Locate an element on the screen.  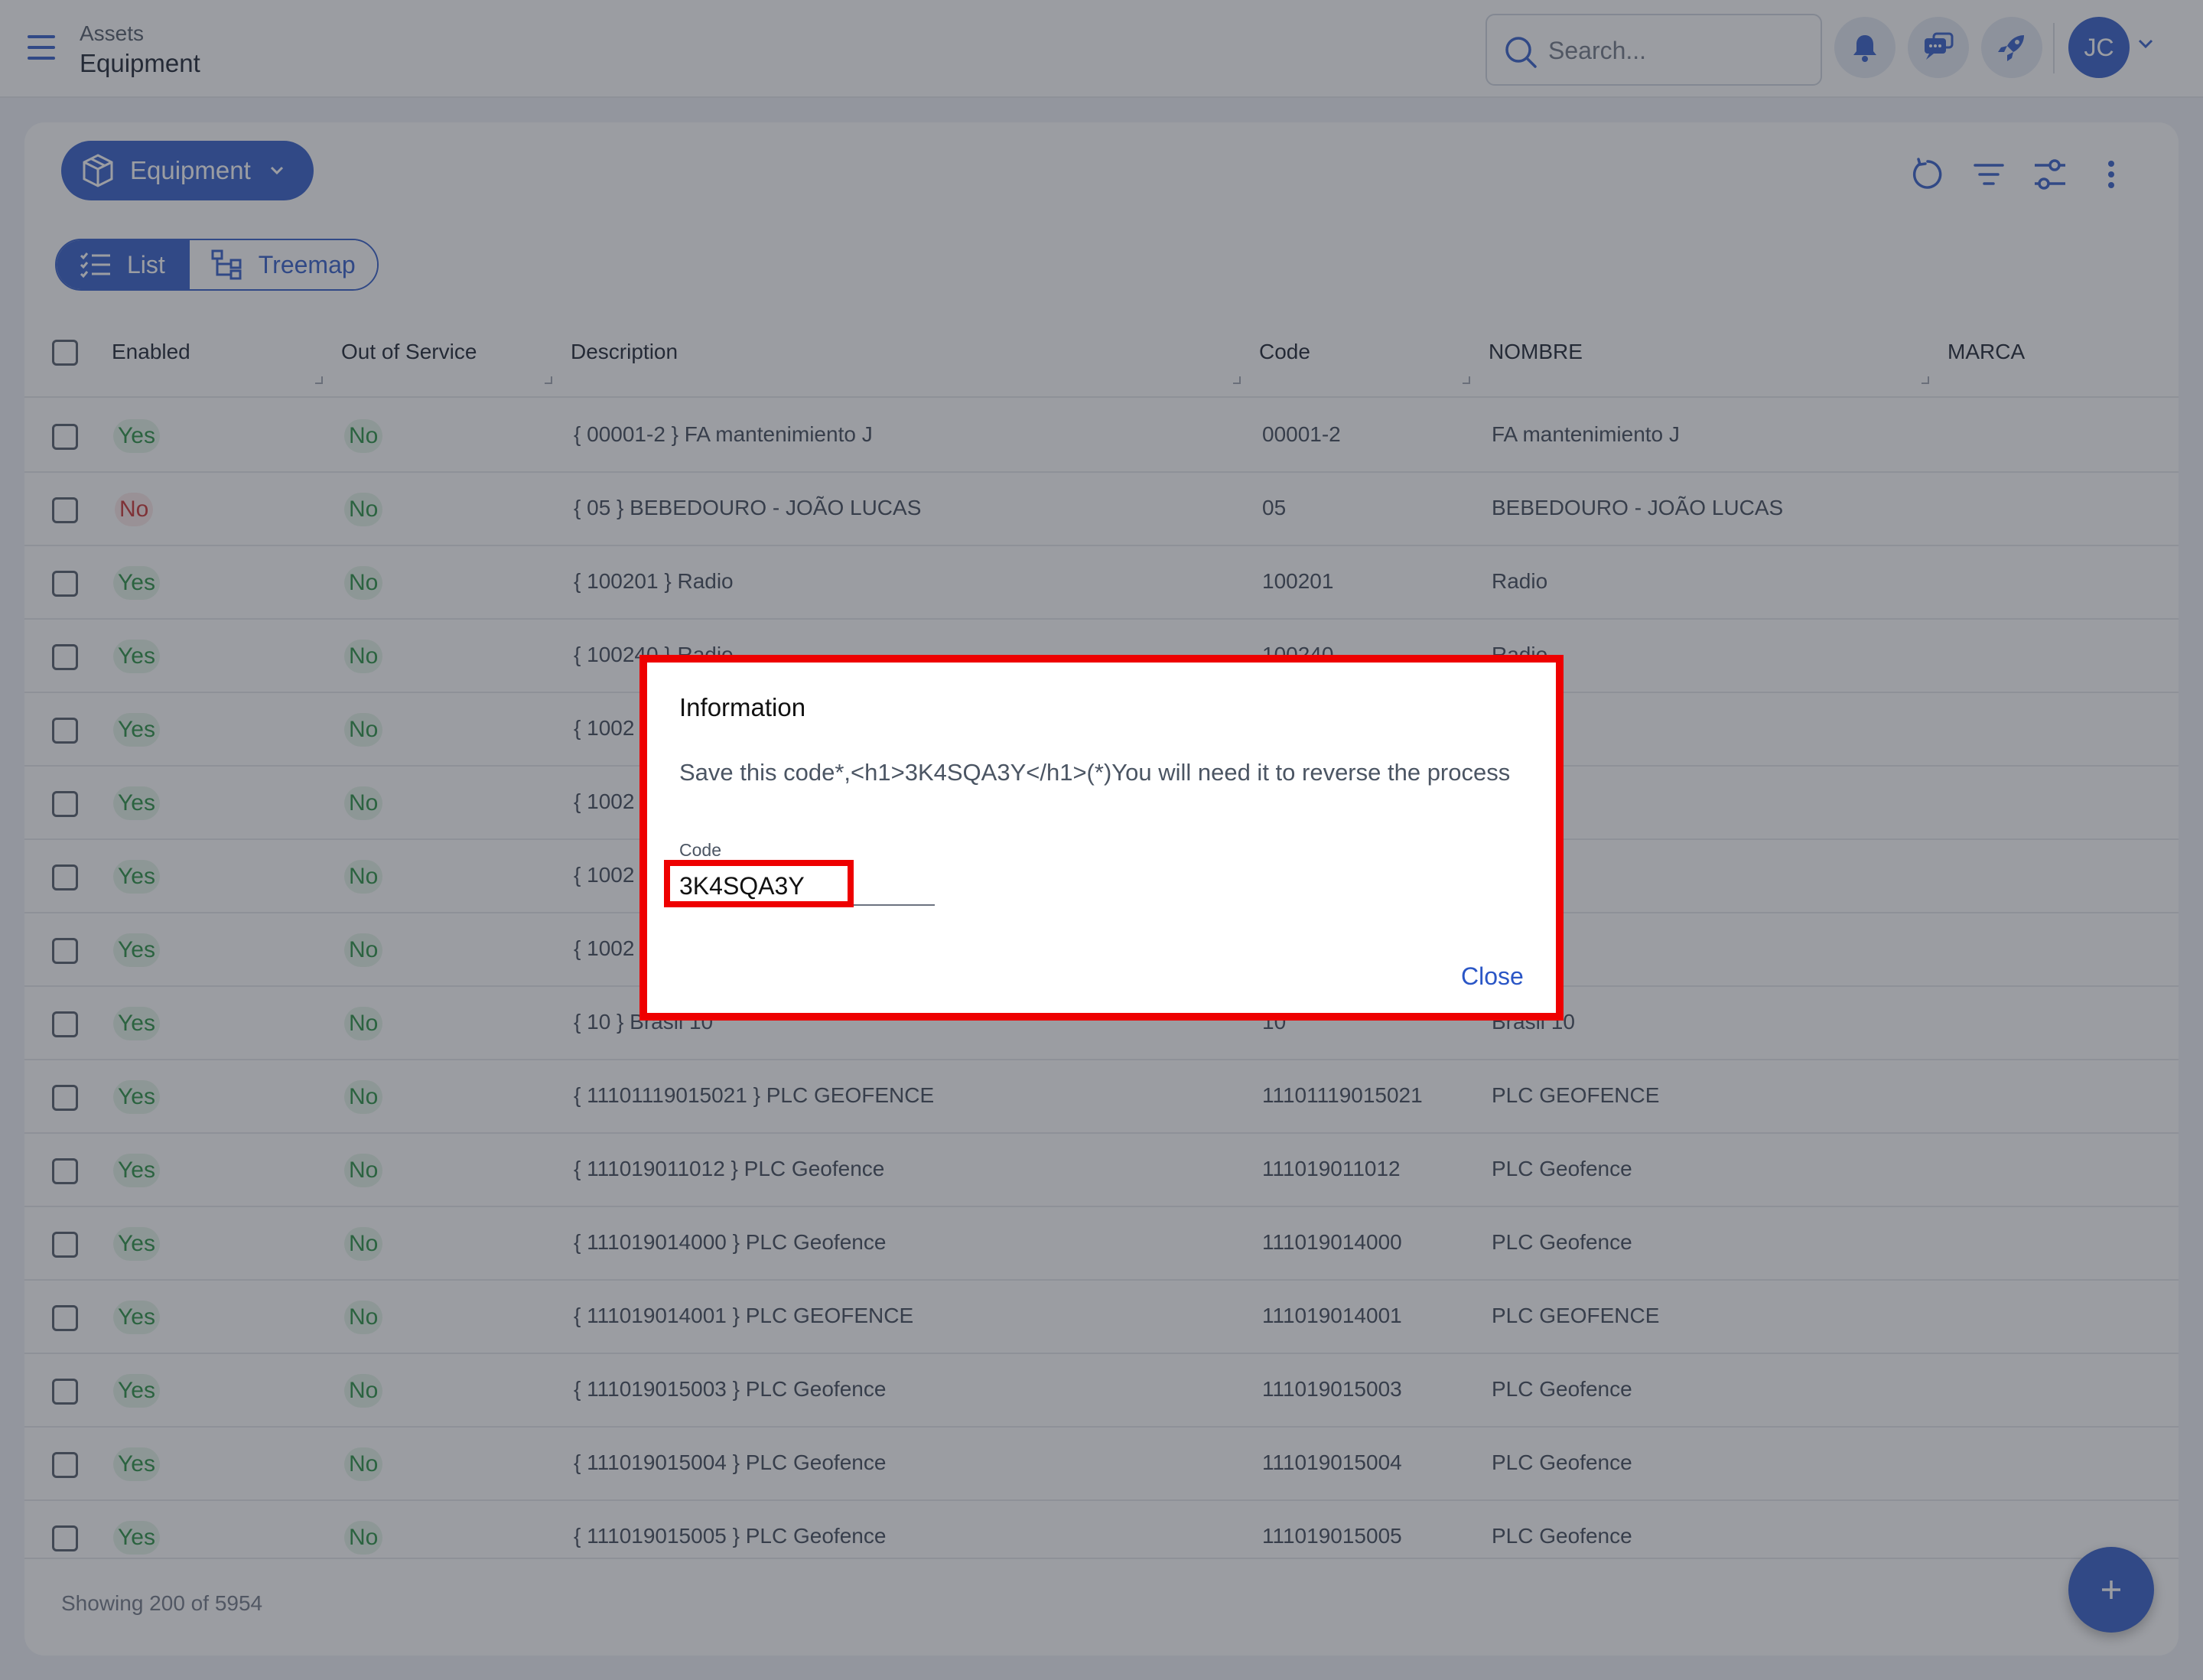
close-button: Close is located at coordinates (1492, 976).